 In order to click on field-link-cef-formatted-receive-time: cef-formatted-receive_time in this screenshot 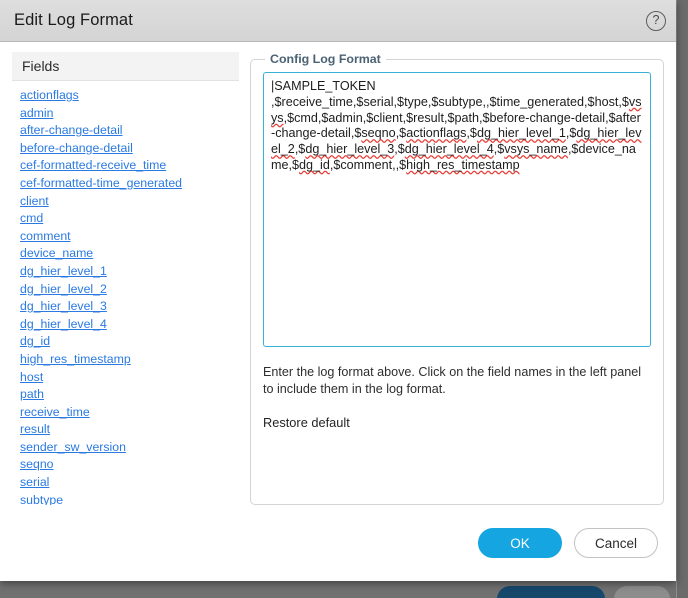, I will do `click(93, 166)`.